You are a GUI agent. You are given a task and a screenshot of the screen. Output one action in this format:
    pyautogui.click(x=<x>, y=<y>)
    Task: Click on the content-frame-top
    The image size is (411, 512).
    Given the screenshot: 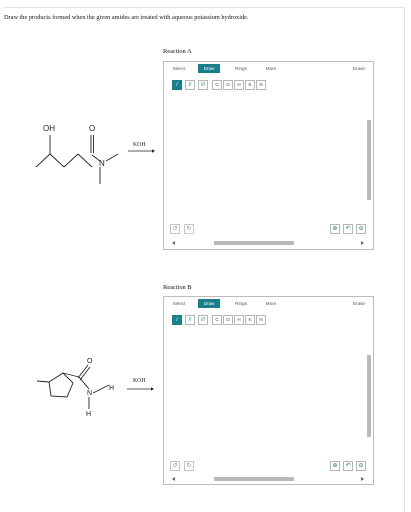 What is the action you would take?
    pyautogui.click(x=204, y=7)
    